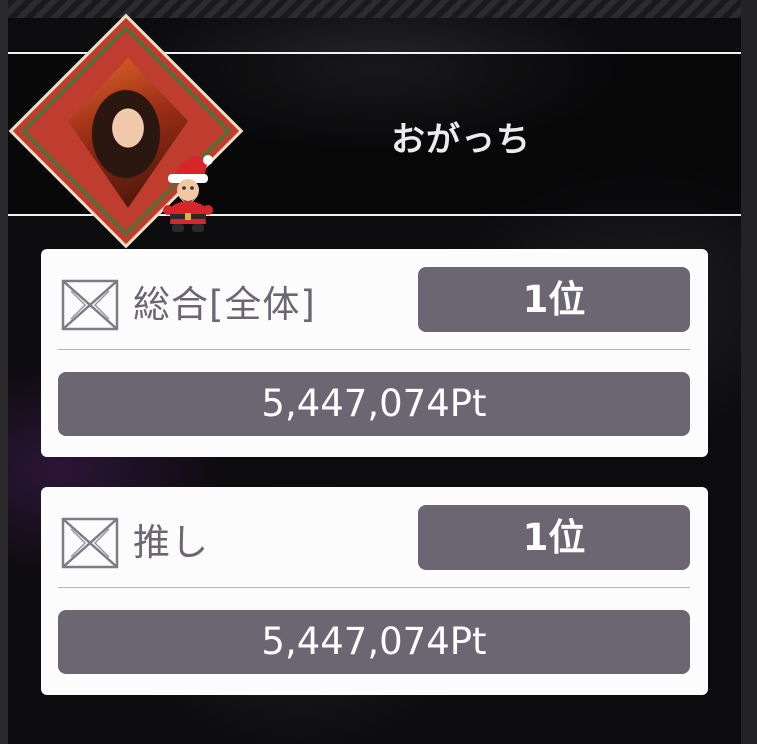  What do you see at coordinates (188, 193) in the screenshot?
I see `santa-icon` at bounding box center [188, 193].